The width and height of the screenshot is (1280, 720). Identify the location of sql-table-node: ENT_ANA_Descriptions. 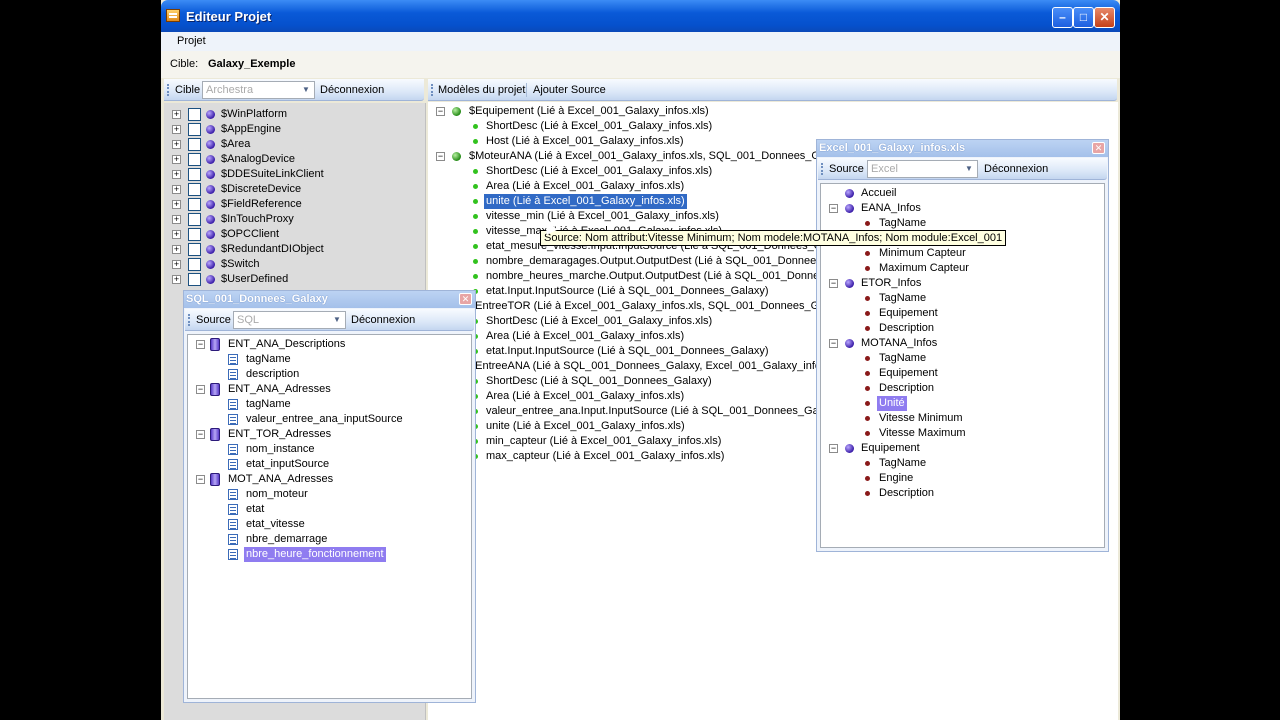
(286, 344).